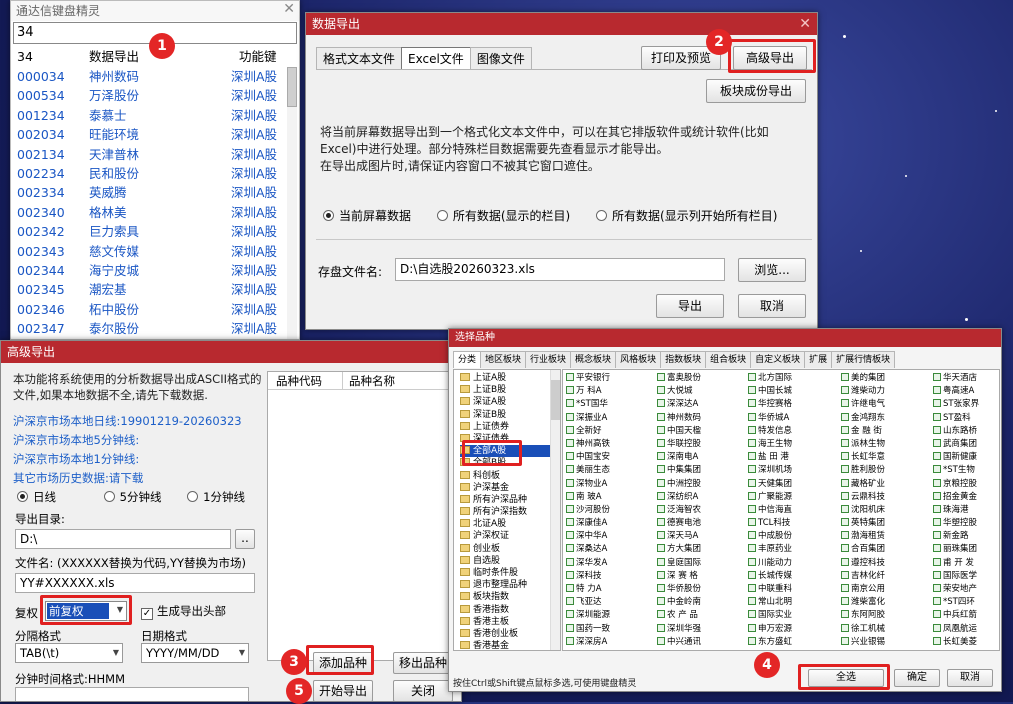 The height and width of the screenshot is (704, 1013). I want to click on keyboard-wizard-close-icon: ✕, so click(289, 9).